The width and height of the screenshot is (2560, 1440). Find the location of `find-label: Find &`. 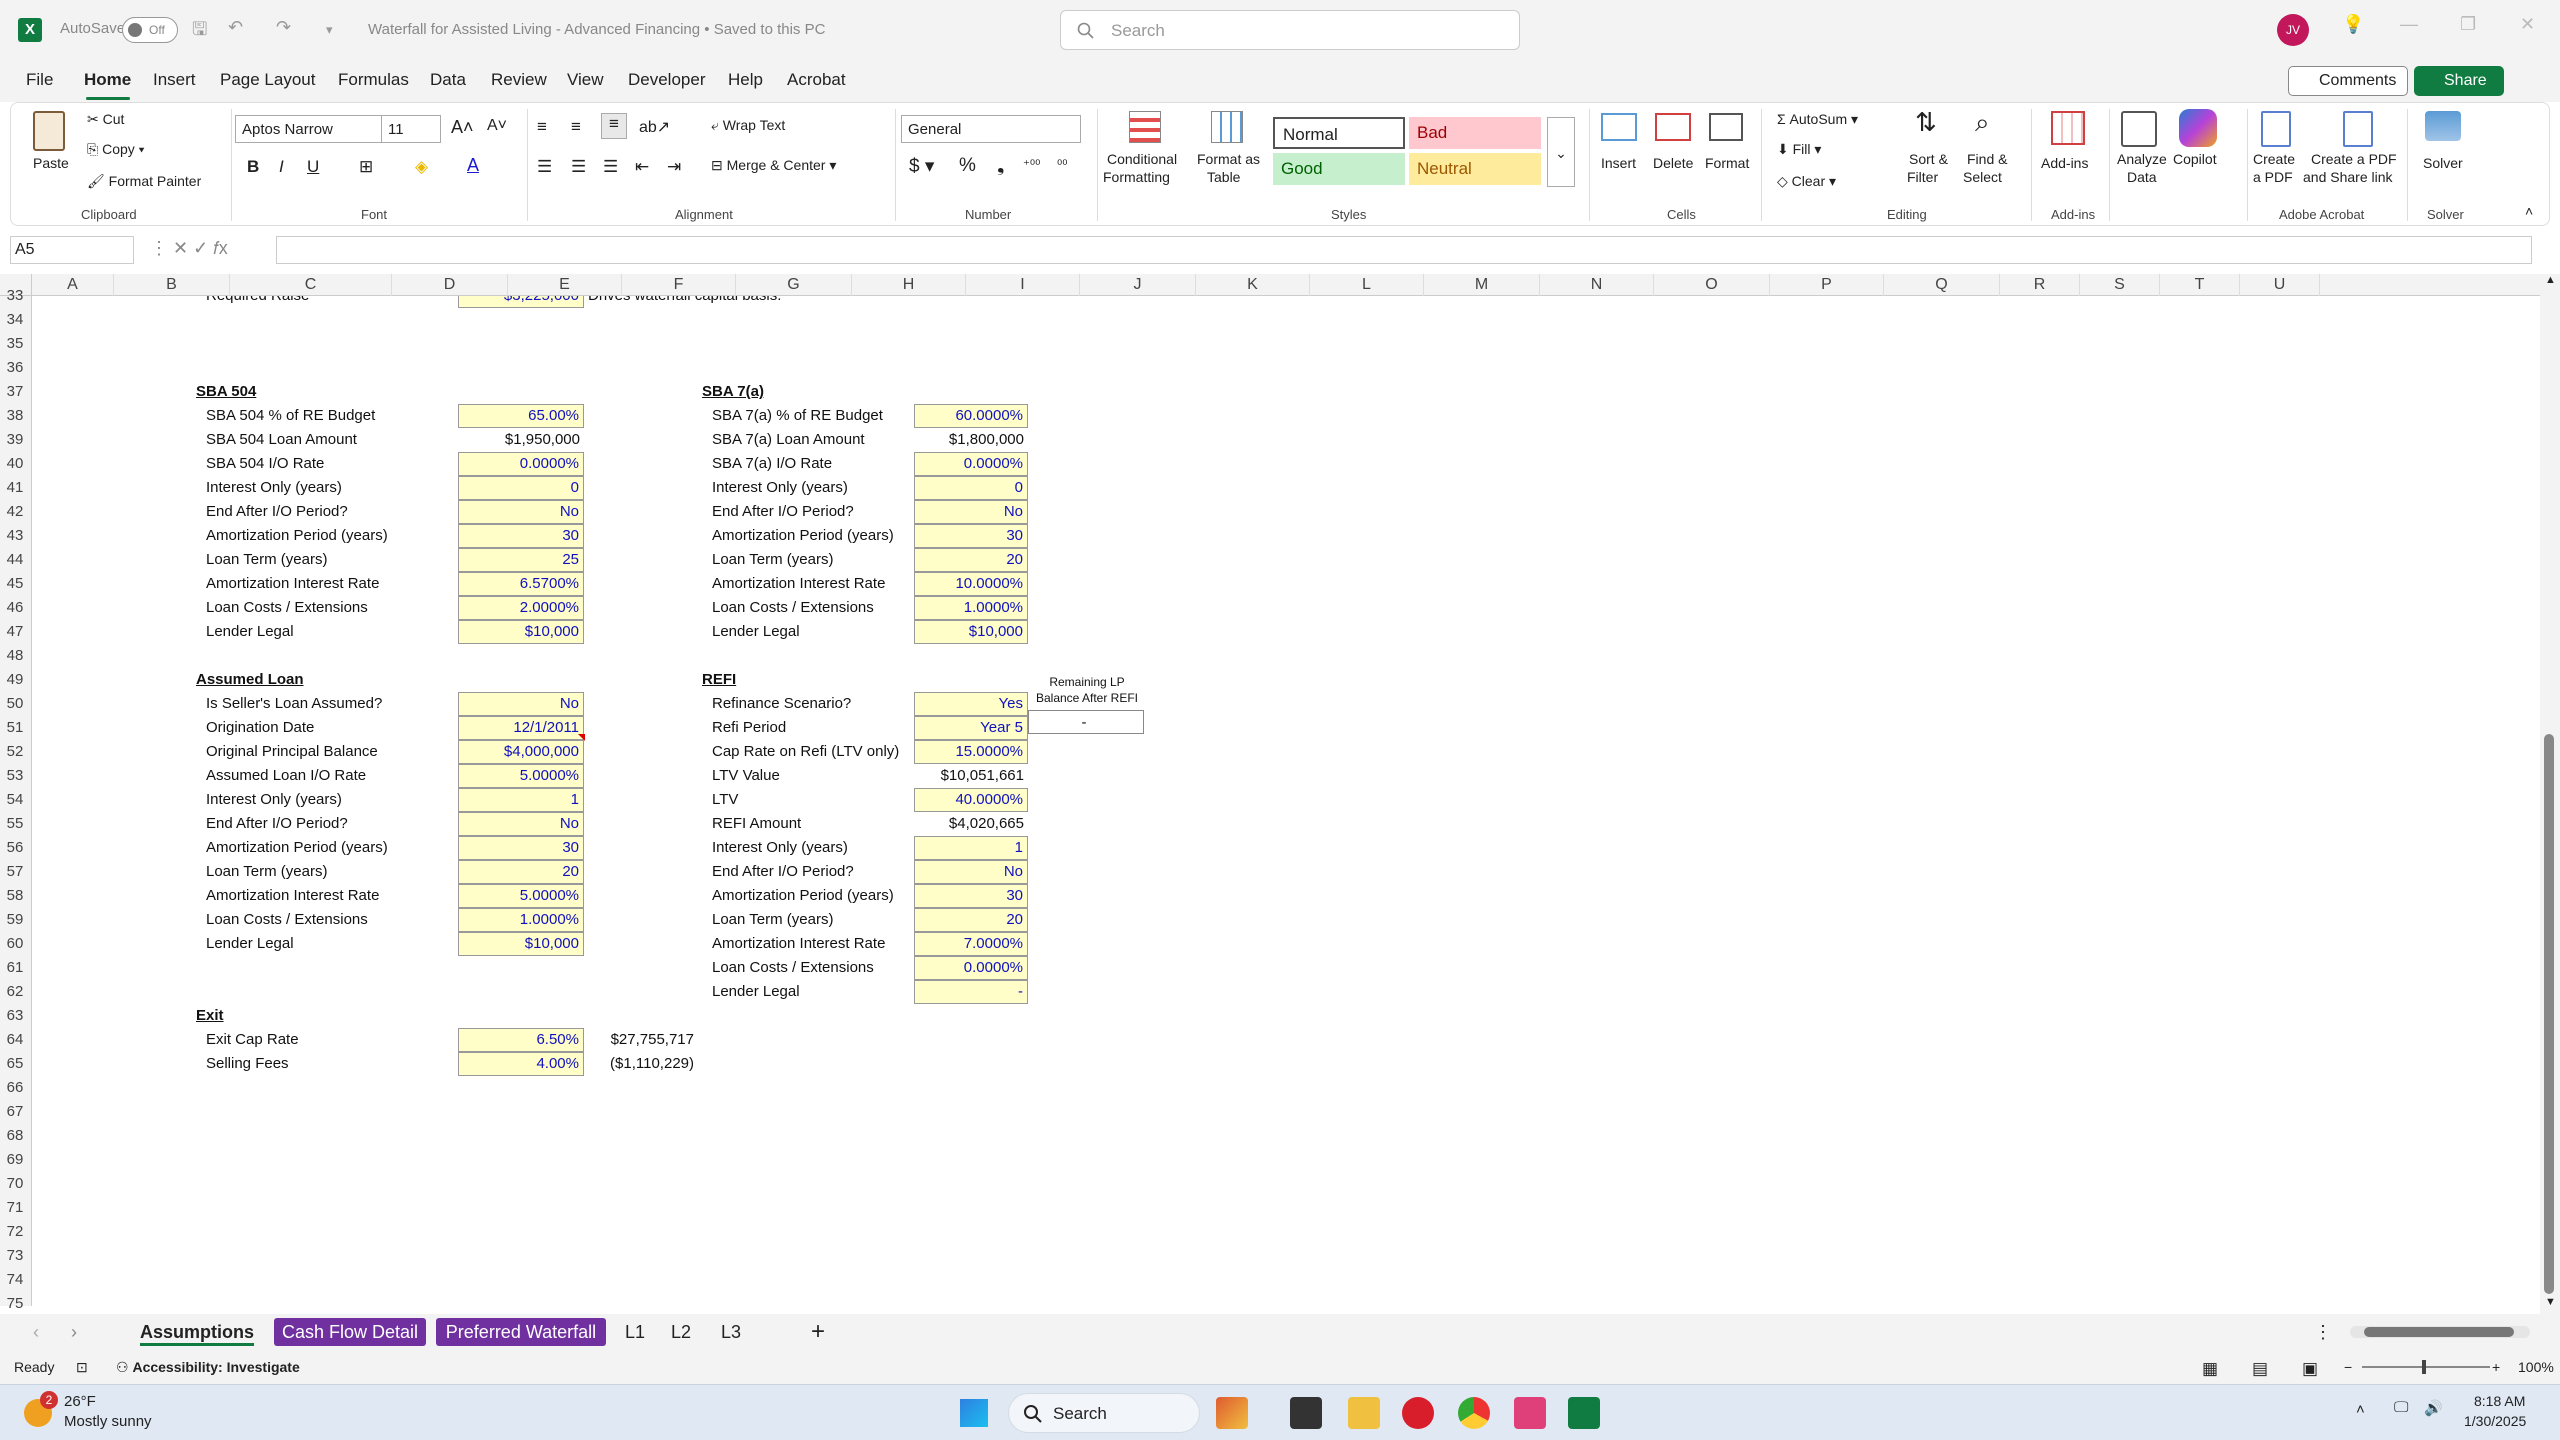

find-label: Find & is located at coordinates (1987, 159).